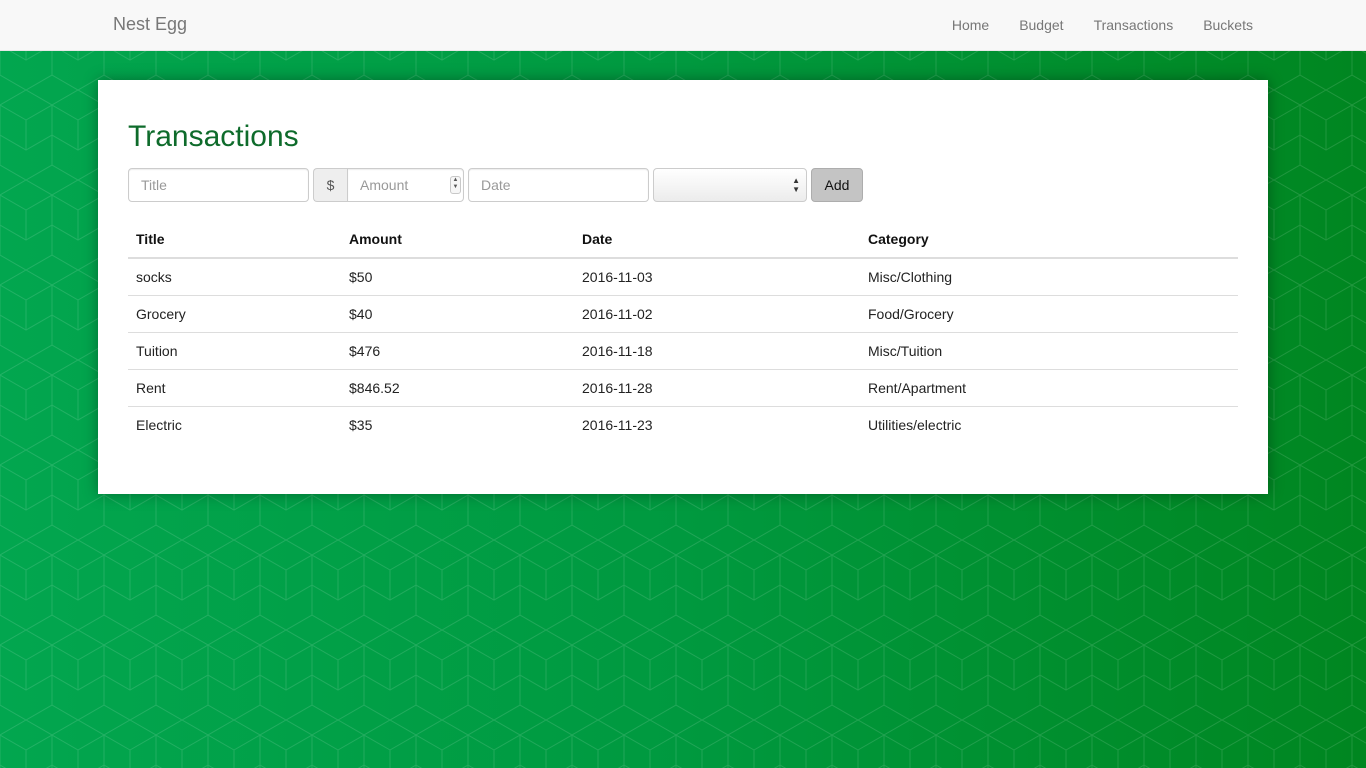 This screenshot has width=1366, height=768. What do you see at coordinates (1087, 25) in the screenshot?
I see `nav-links: Home Budget Transactions Buckets` at bounding box center [1087, 25].